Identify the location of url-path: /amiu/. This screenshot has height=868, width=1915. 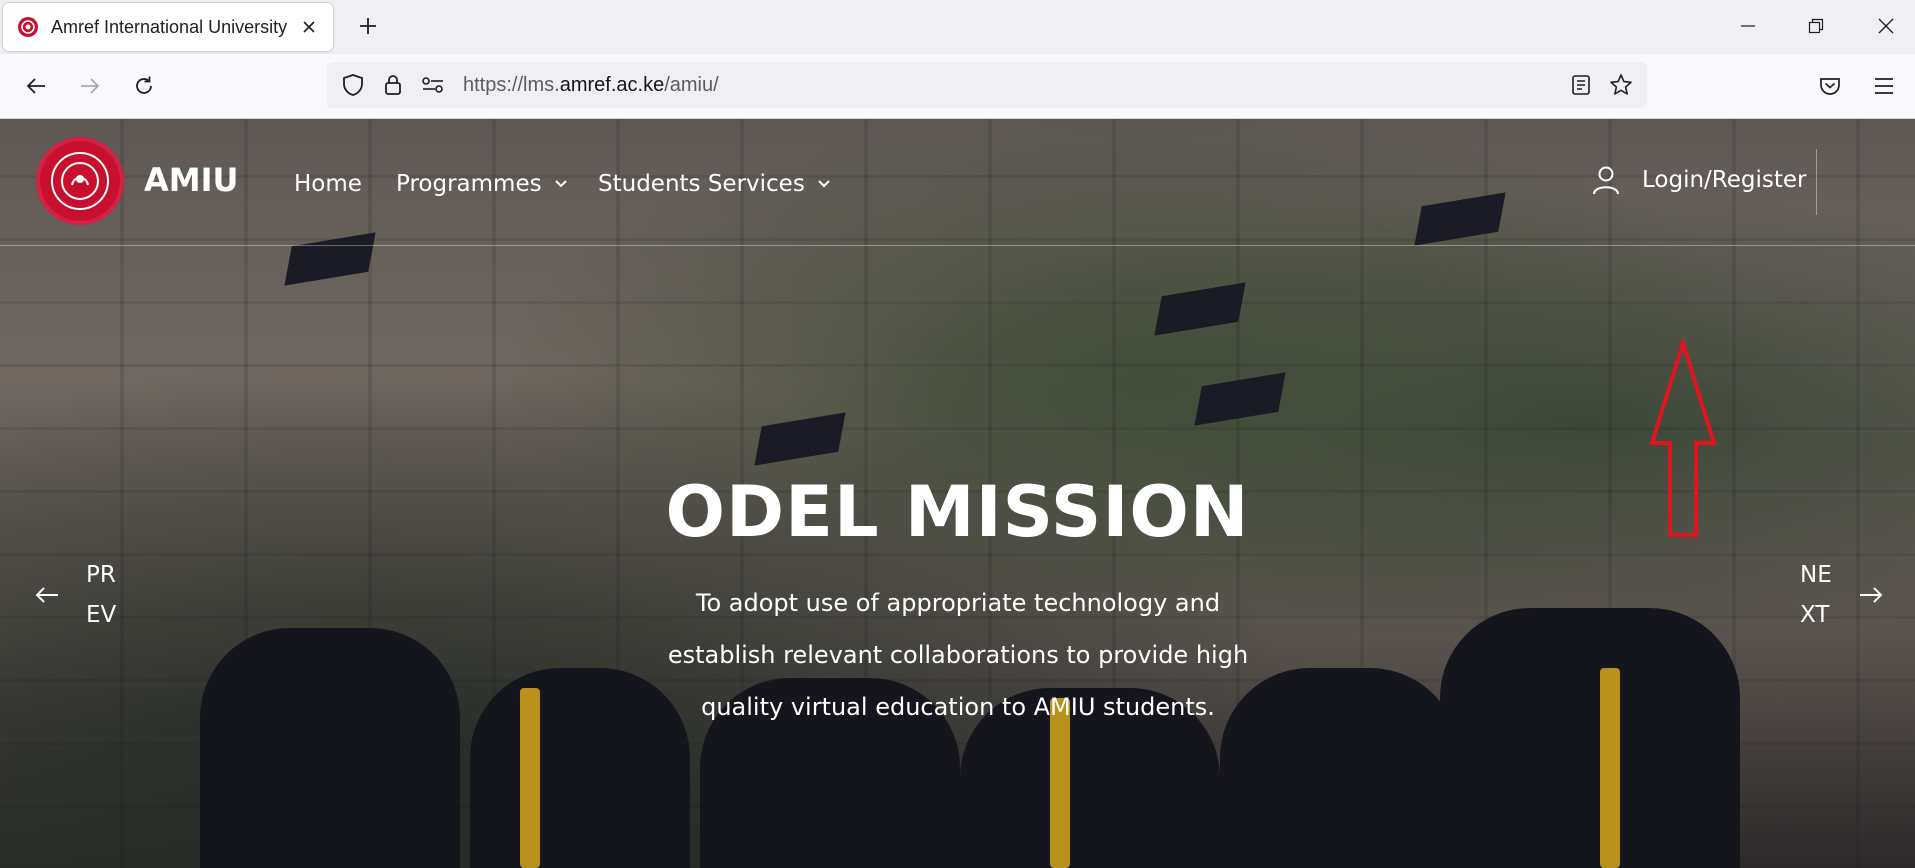
(691, 84).